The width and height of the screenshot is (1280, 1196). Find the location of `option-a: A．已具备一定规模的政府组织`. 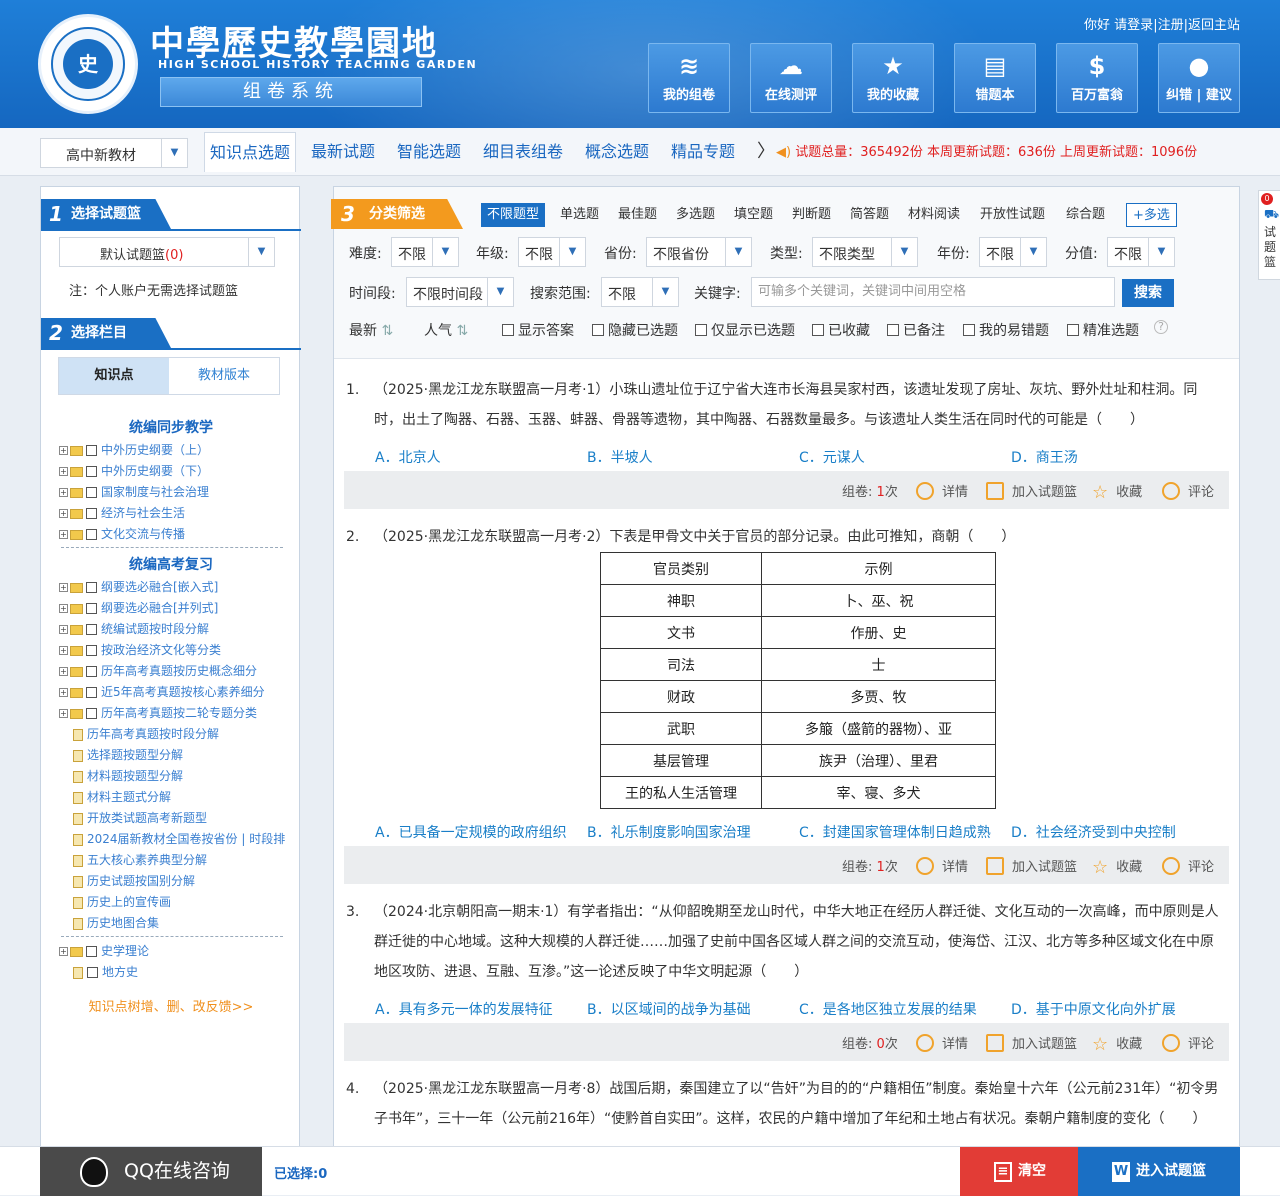

option-a: A．已具备一定规模的政府组织 is located at coordinates (471, 832).